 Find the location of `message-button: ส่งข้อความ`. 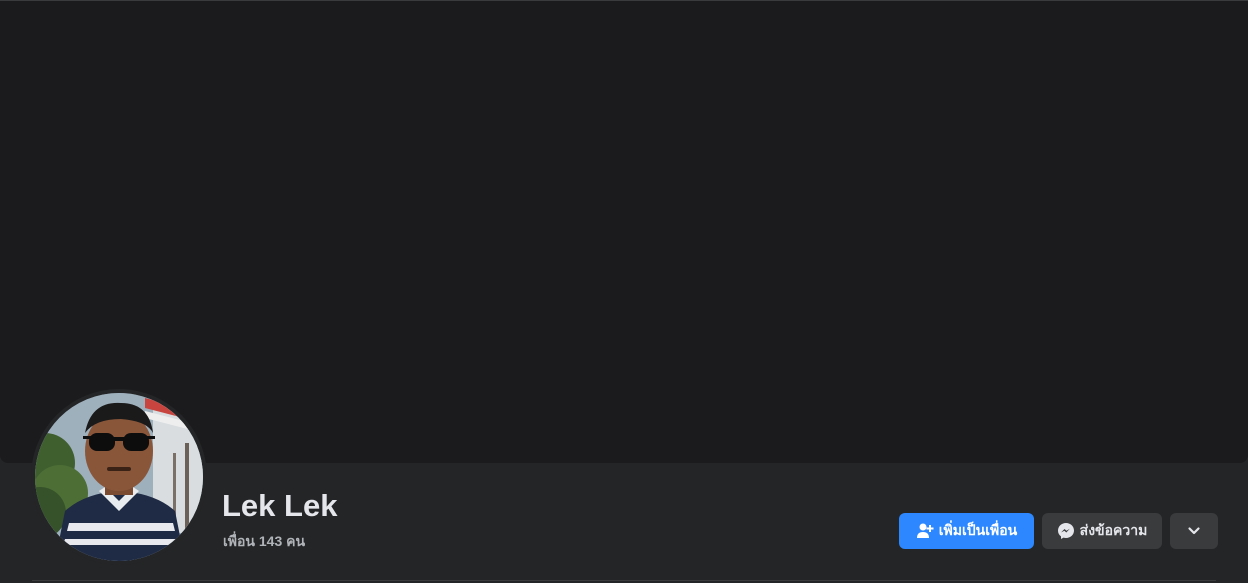

message-button: ส่งข้อความ is located at coordinates (1102, 531).